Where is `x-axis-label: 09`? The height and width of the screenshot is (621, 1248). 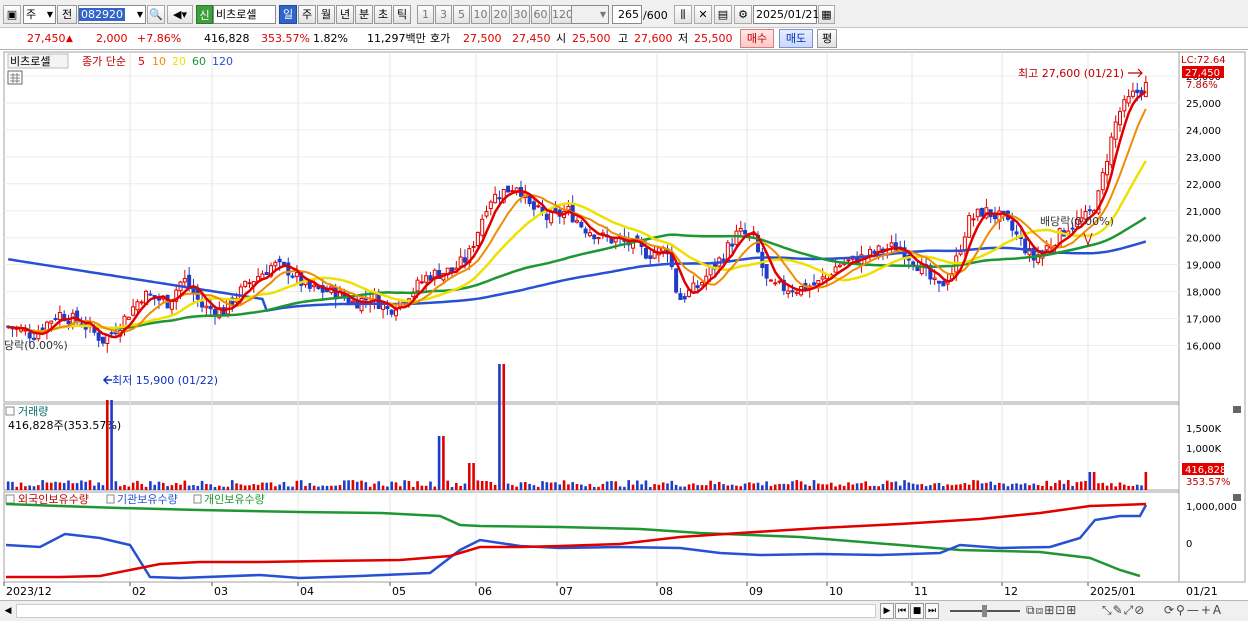 x-axis-label: 09 is located at coordinates (756, 591).